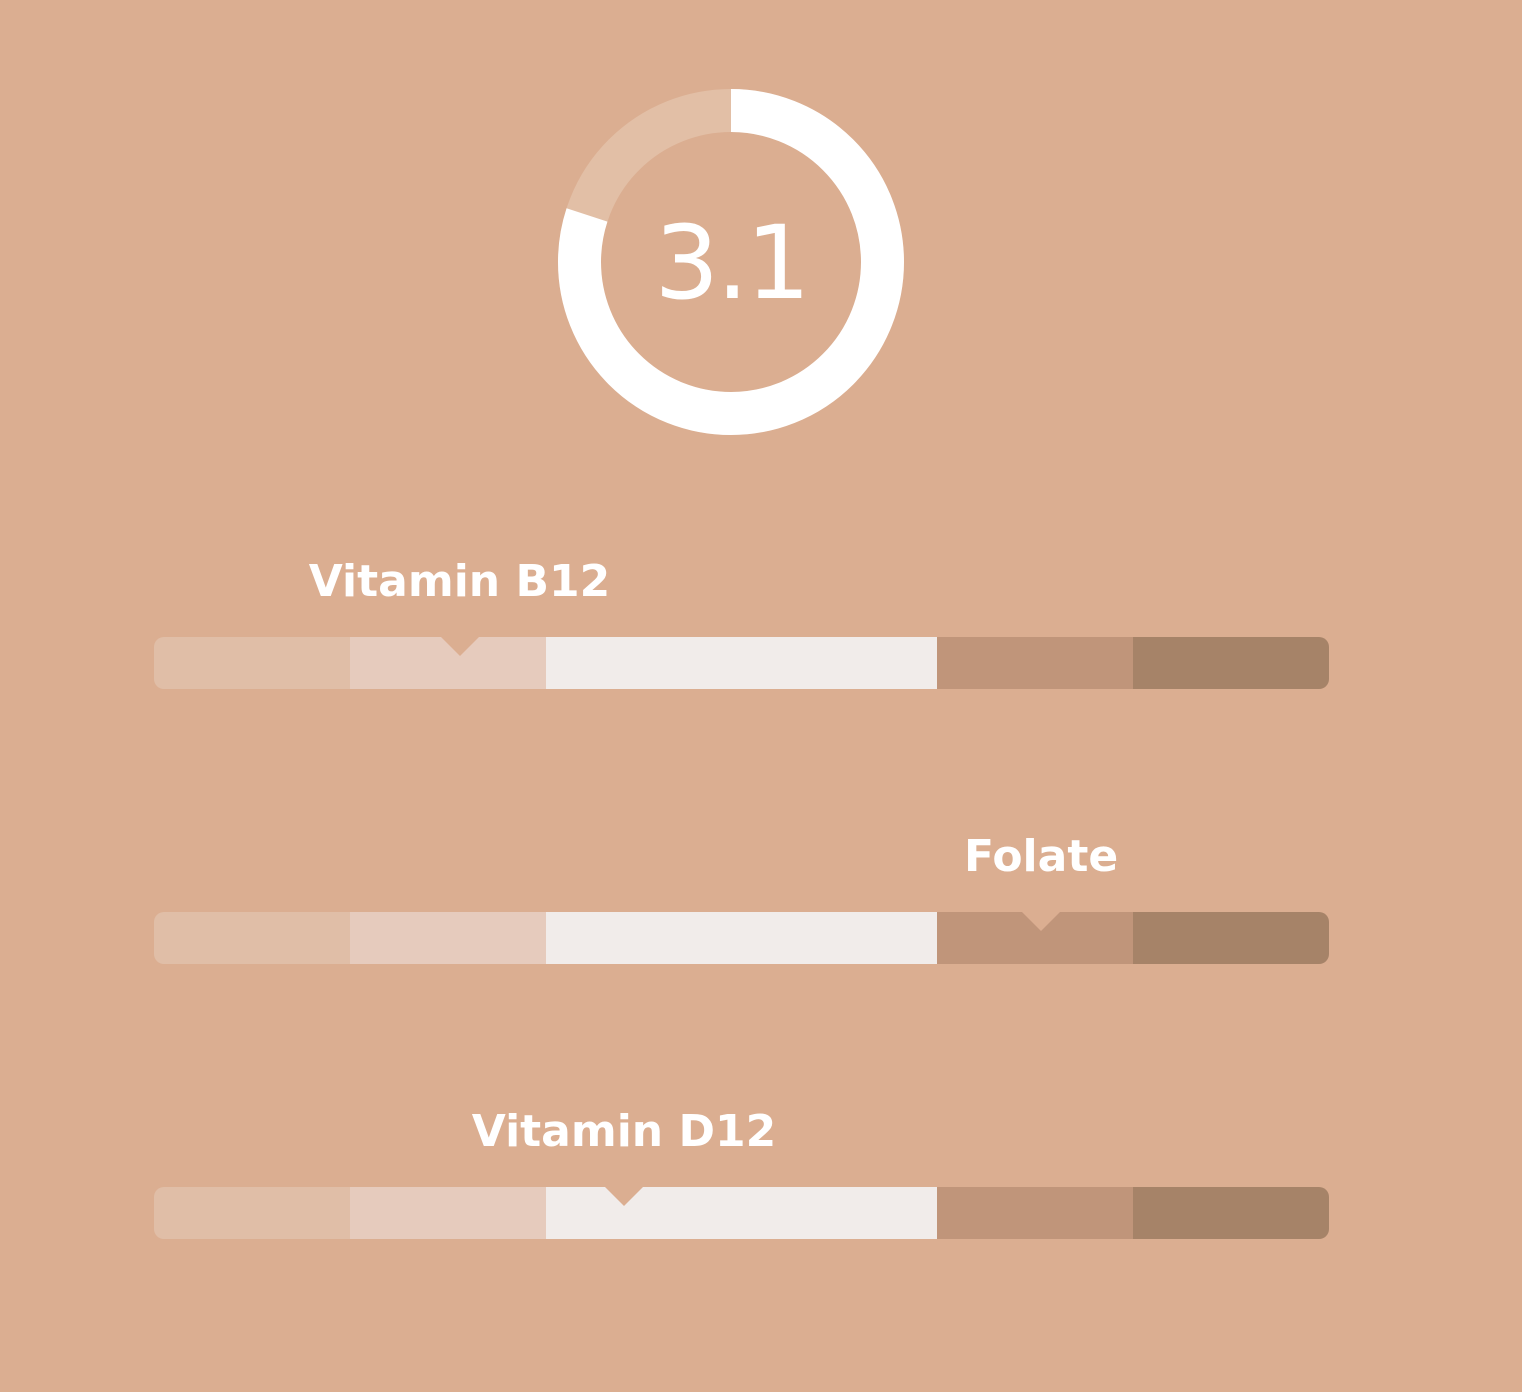  I want to click on nutrient-row-folate: Folate, so click(741, 897).